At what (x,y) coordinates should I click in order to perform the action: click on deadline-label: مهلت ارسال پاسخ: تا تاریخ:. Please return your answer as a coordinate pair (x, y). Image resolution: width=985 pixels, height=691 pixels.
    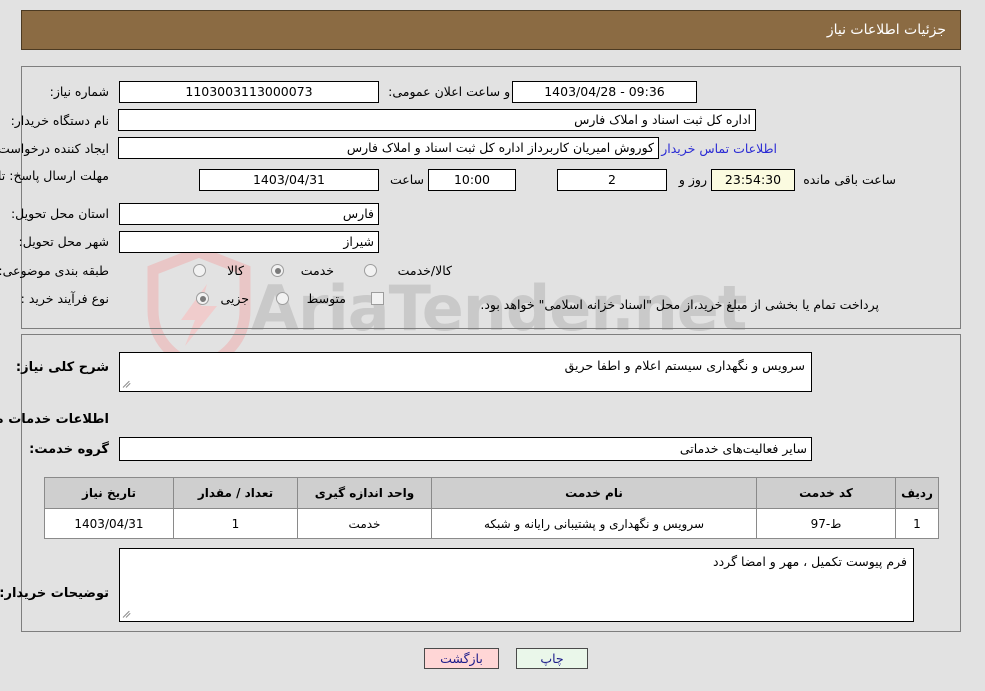
    Looking at the image, I should click on (55, 175).